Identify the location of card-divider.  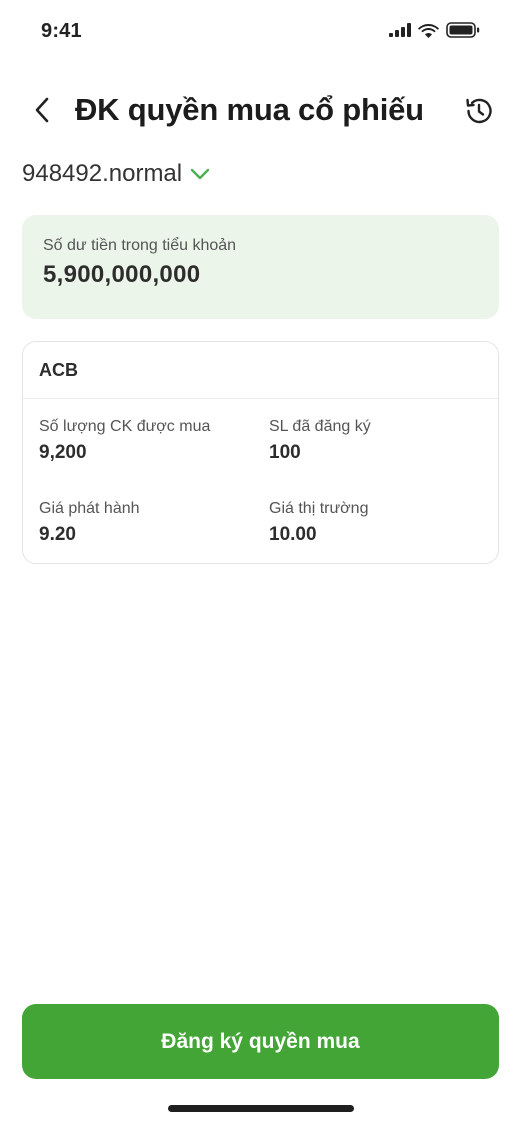
(260, 398).